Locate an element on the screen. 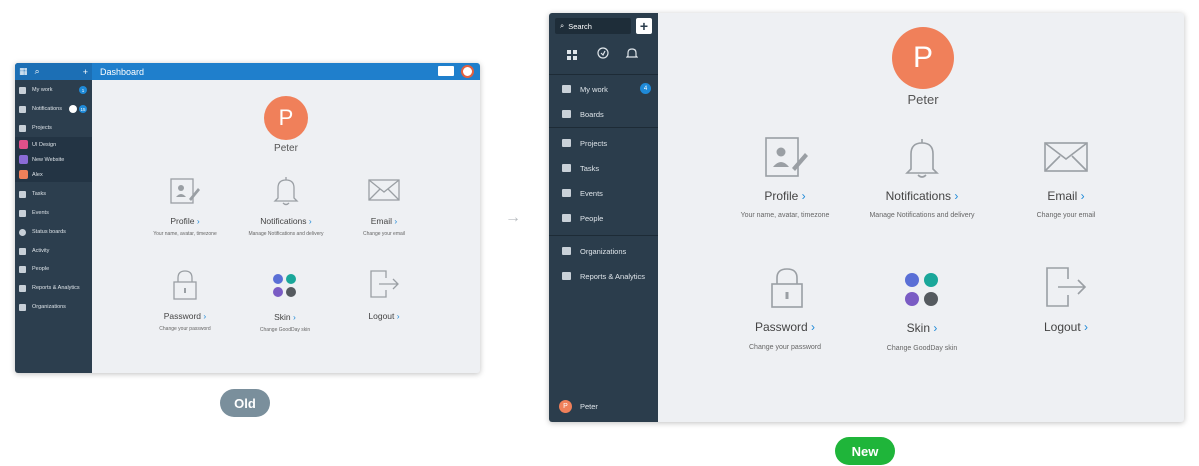 This screenshot has height=466, width=1199. old-sidebar-item-projects: Projects is located at coordinates (53, 128).